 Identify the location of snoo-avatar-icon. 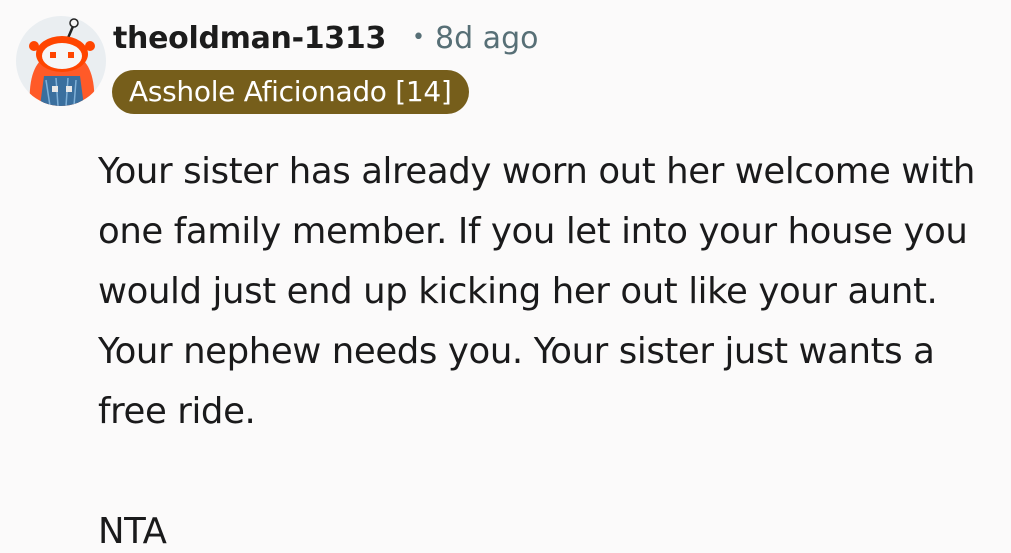
(61, 61).